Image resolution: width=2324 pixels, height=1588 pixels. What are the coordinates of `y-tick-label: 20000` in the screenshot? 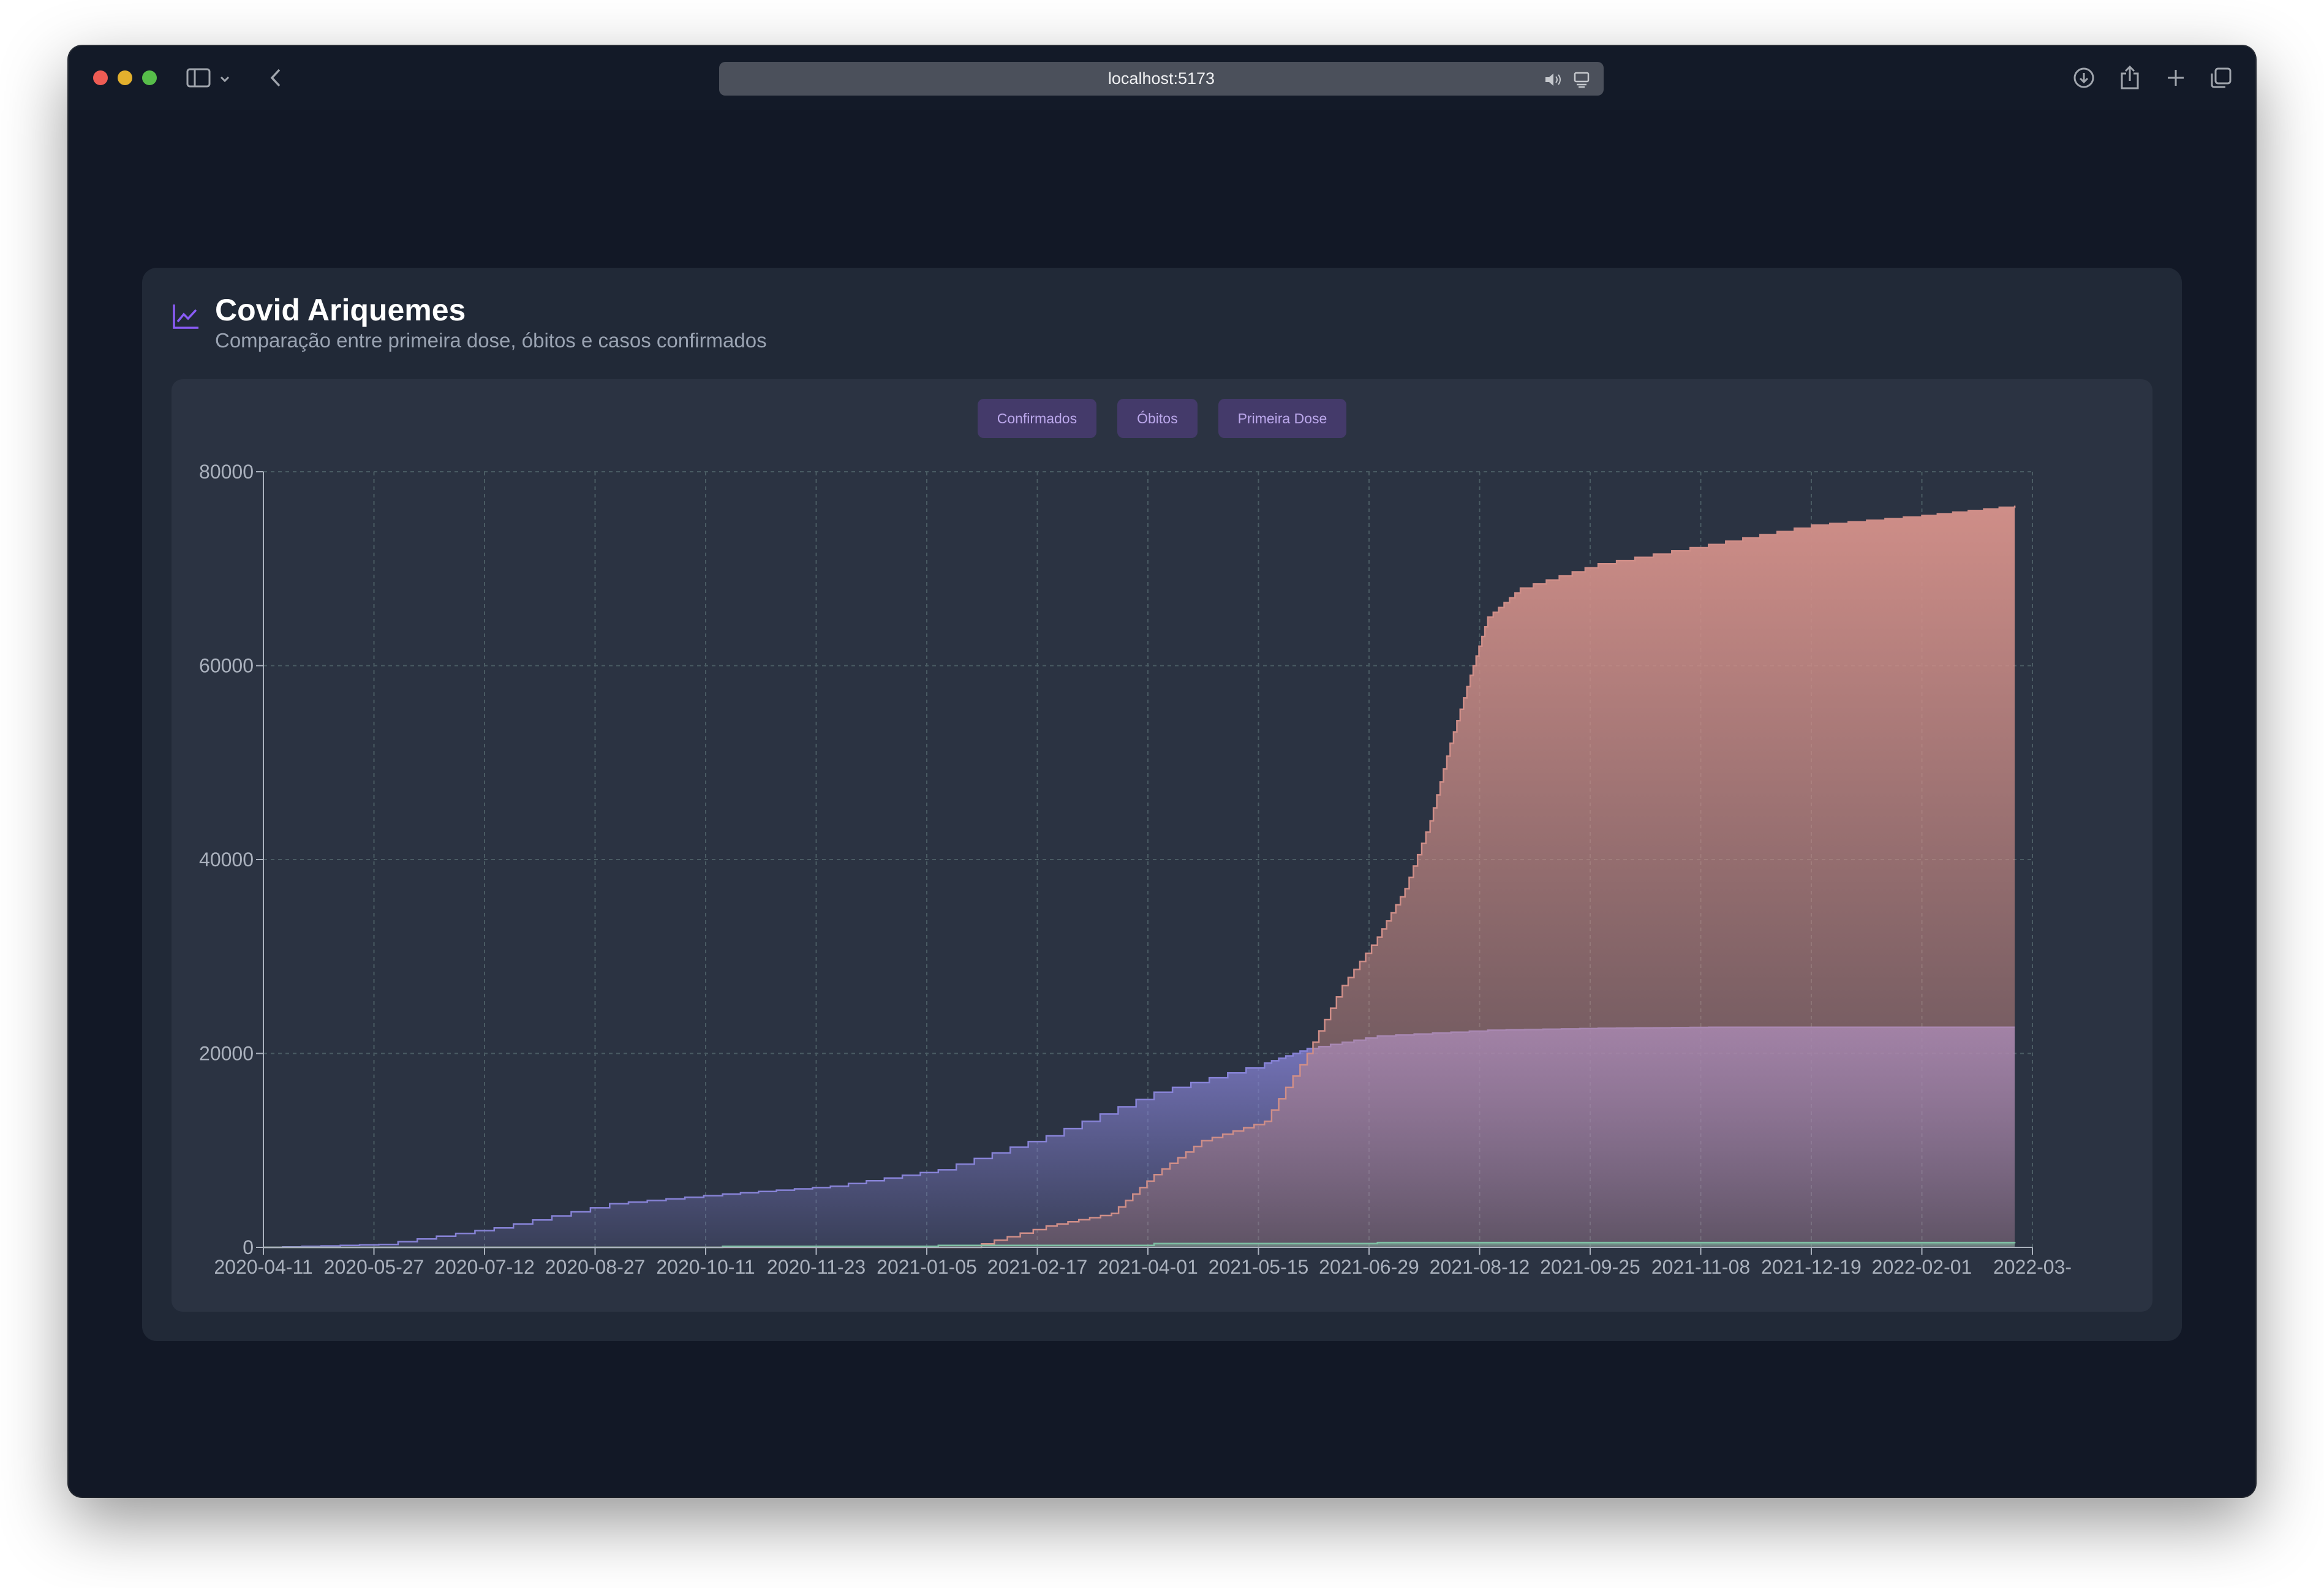 It's located at (227, 1054).